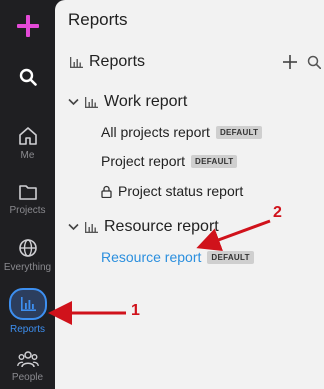  I want to click on annotation-label-2: 2, so click(277, 212).